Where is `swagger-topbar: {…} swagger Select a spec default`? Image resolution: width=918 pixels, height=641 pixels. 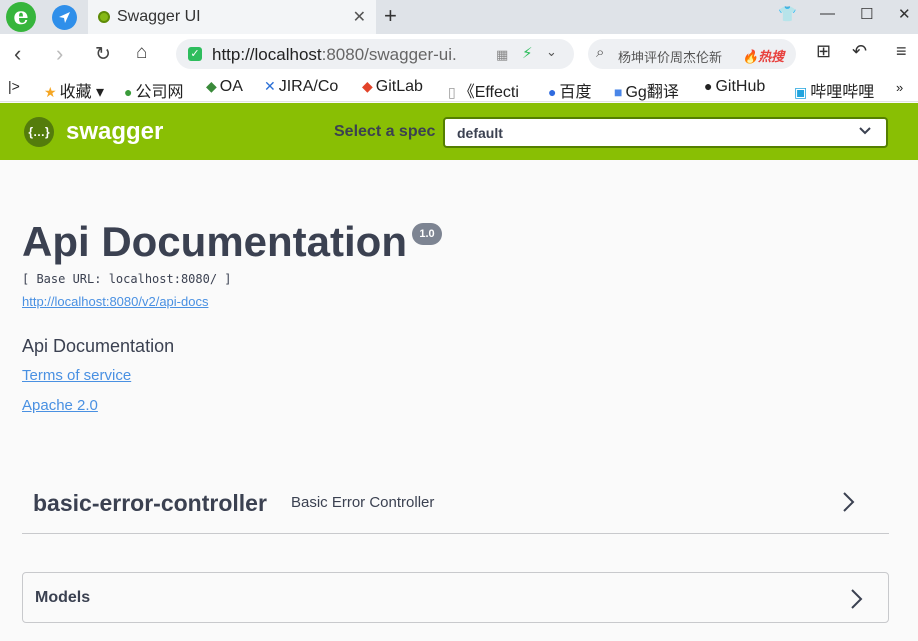
swagger-topbar: {…} swagger Select a spec default is located at coordinates (459, 131).